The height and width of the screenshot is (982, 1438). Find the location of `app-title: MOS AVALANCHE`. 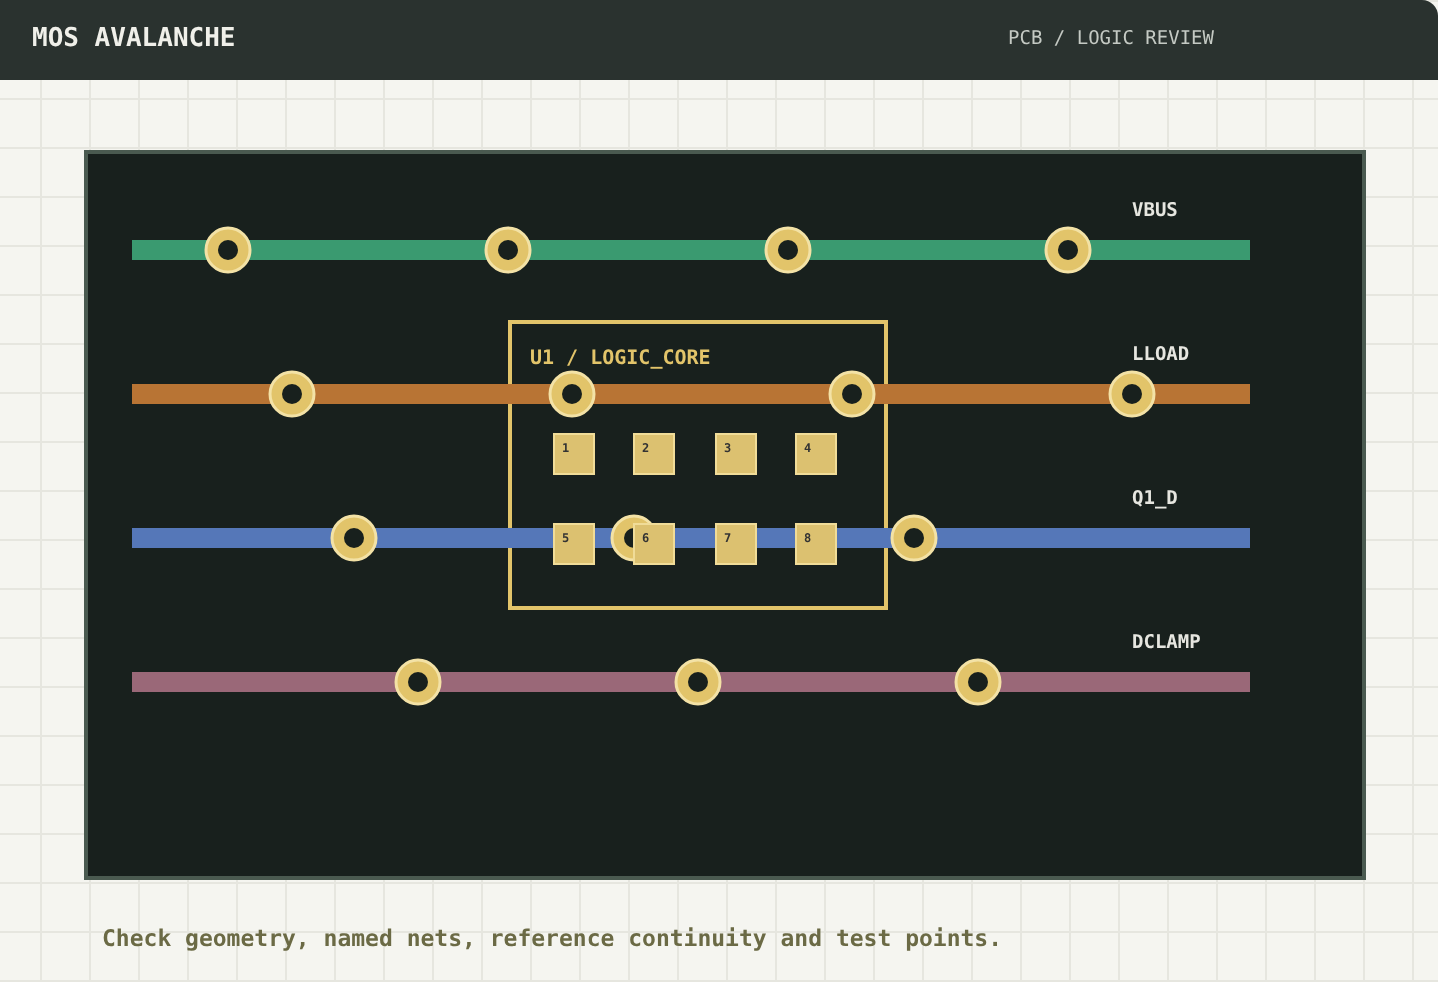

app-title: MOS AVALANCHE is located at coordinates (134, 40).